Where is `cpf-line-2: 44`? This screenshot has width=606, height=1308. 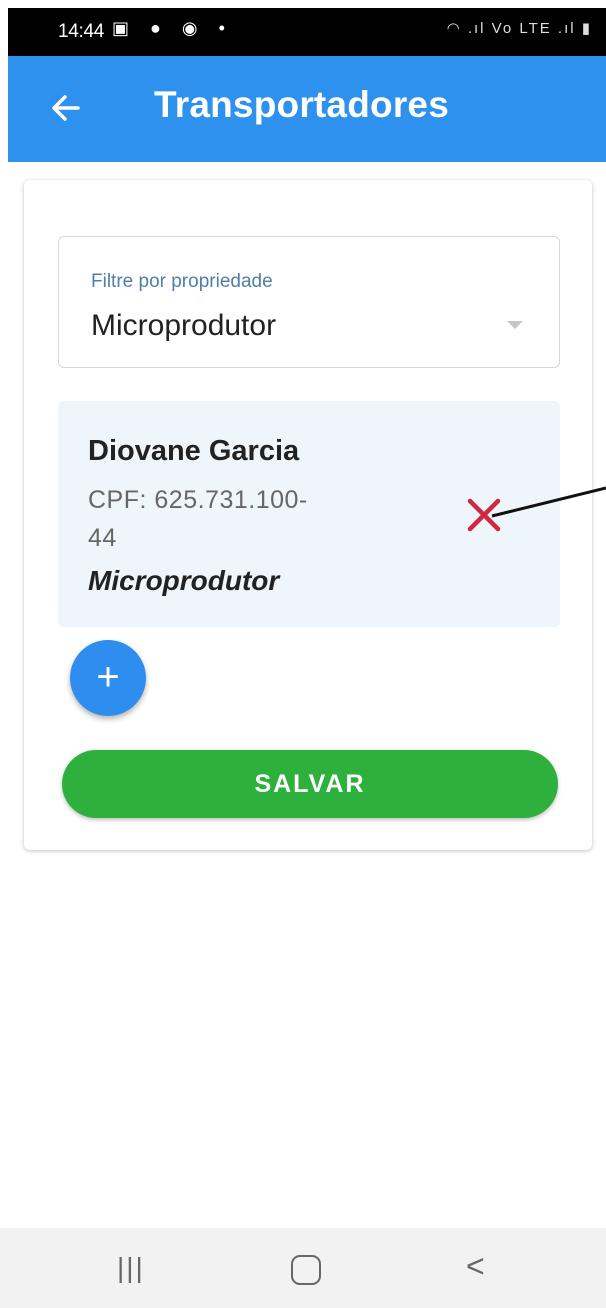 cpf-line-2: 44 is located at coordinates (102, 538).